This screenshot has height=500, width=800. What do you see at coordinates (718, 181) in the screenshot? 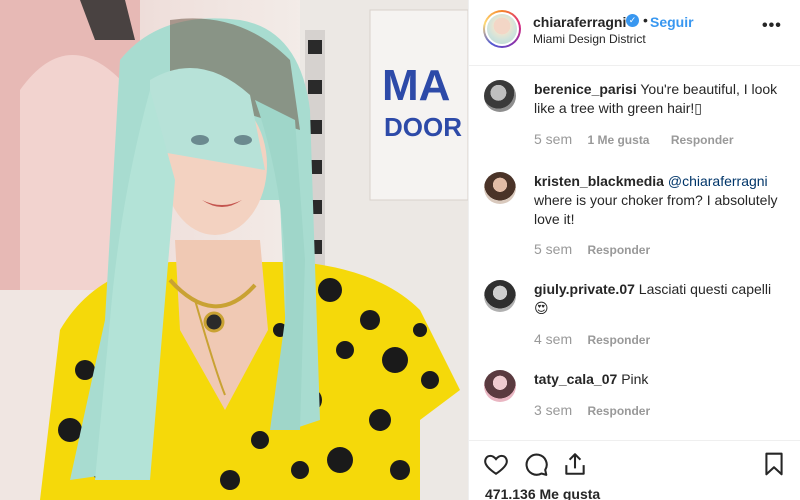
I see `comment-mention: @chiaraferragni` at bounding box center [718, 181].